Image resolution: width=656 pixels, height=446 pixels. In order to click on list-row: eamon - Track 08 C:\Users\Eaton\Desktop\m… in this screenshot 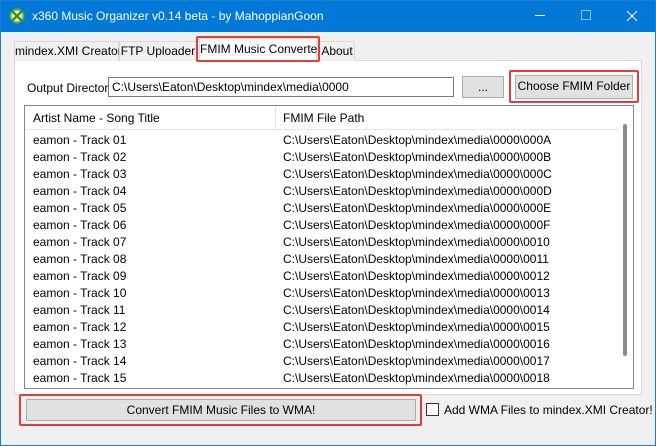, I will do `click(322, 259)`.